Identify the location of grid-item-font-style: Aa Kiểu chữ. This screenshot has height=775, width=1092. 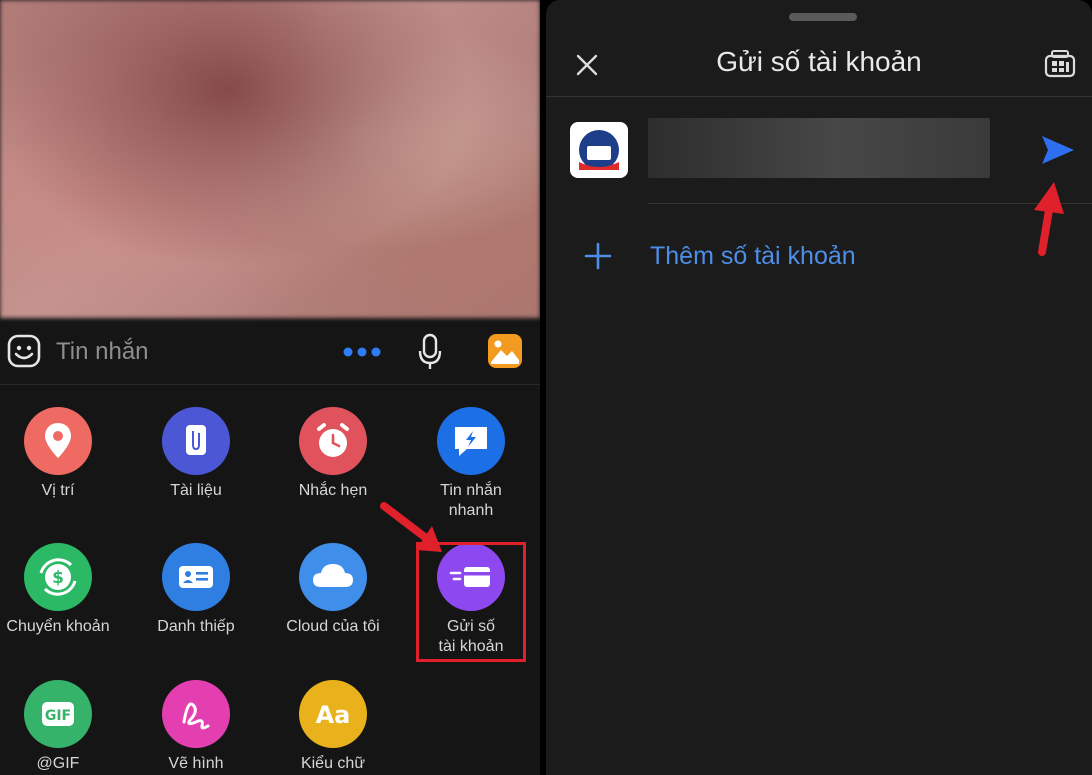
(333, 727).